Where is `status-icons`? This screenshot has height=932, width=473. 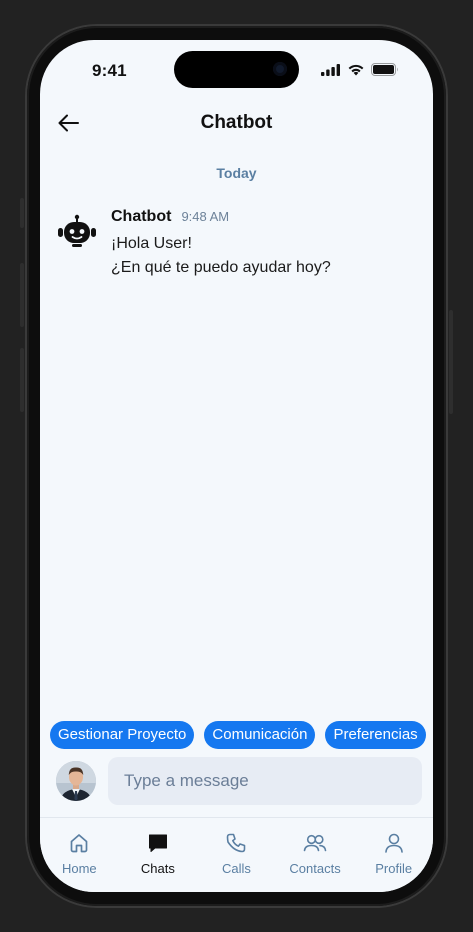 status-icons is located at coordinates (360, 69).